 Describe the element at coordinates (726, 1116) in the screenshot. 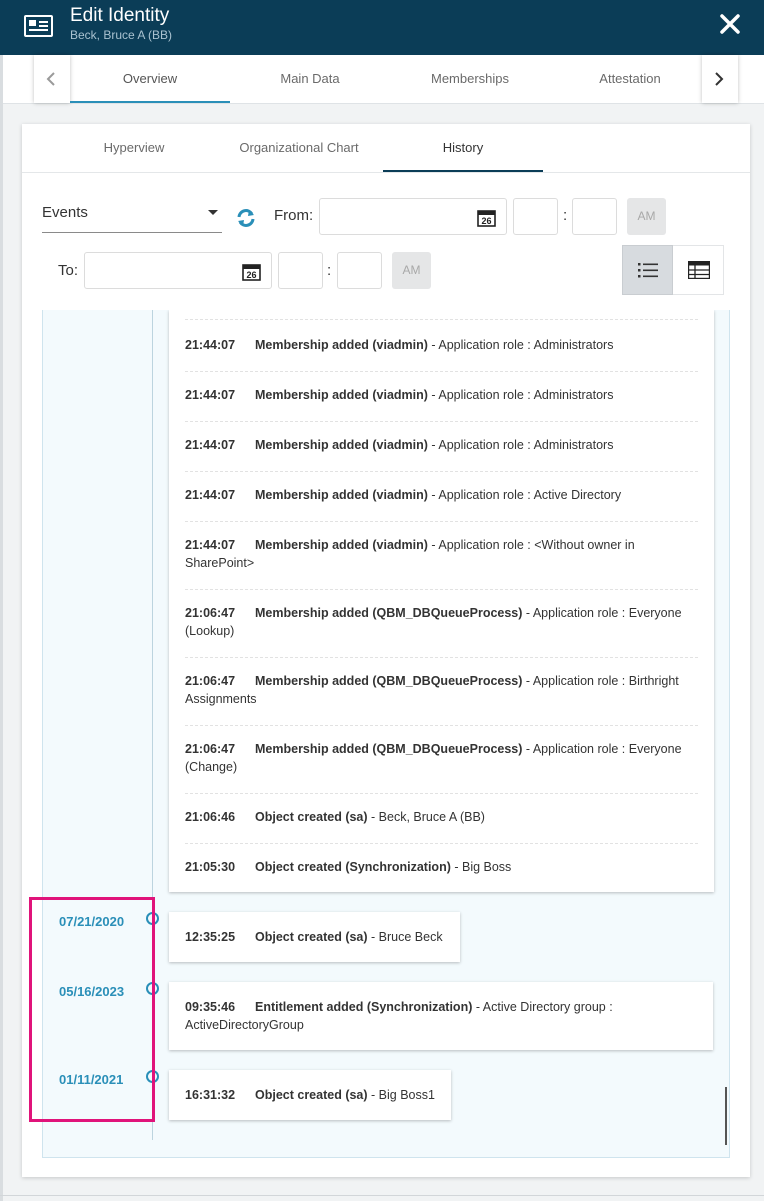

I see `timeline-scrollbar` at that location.